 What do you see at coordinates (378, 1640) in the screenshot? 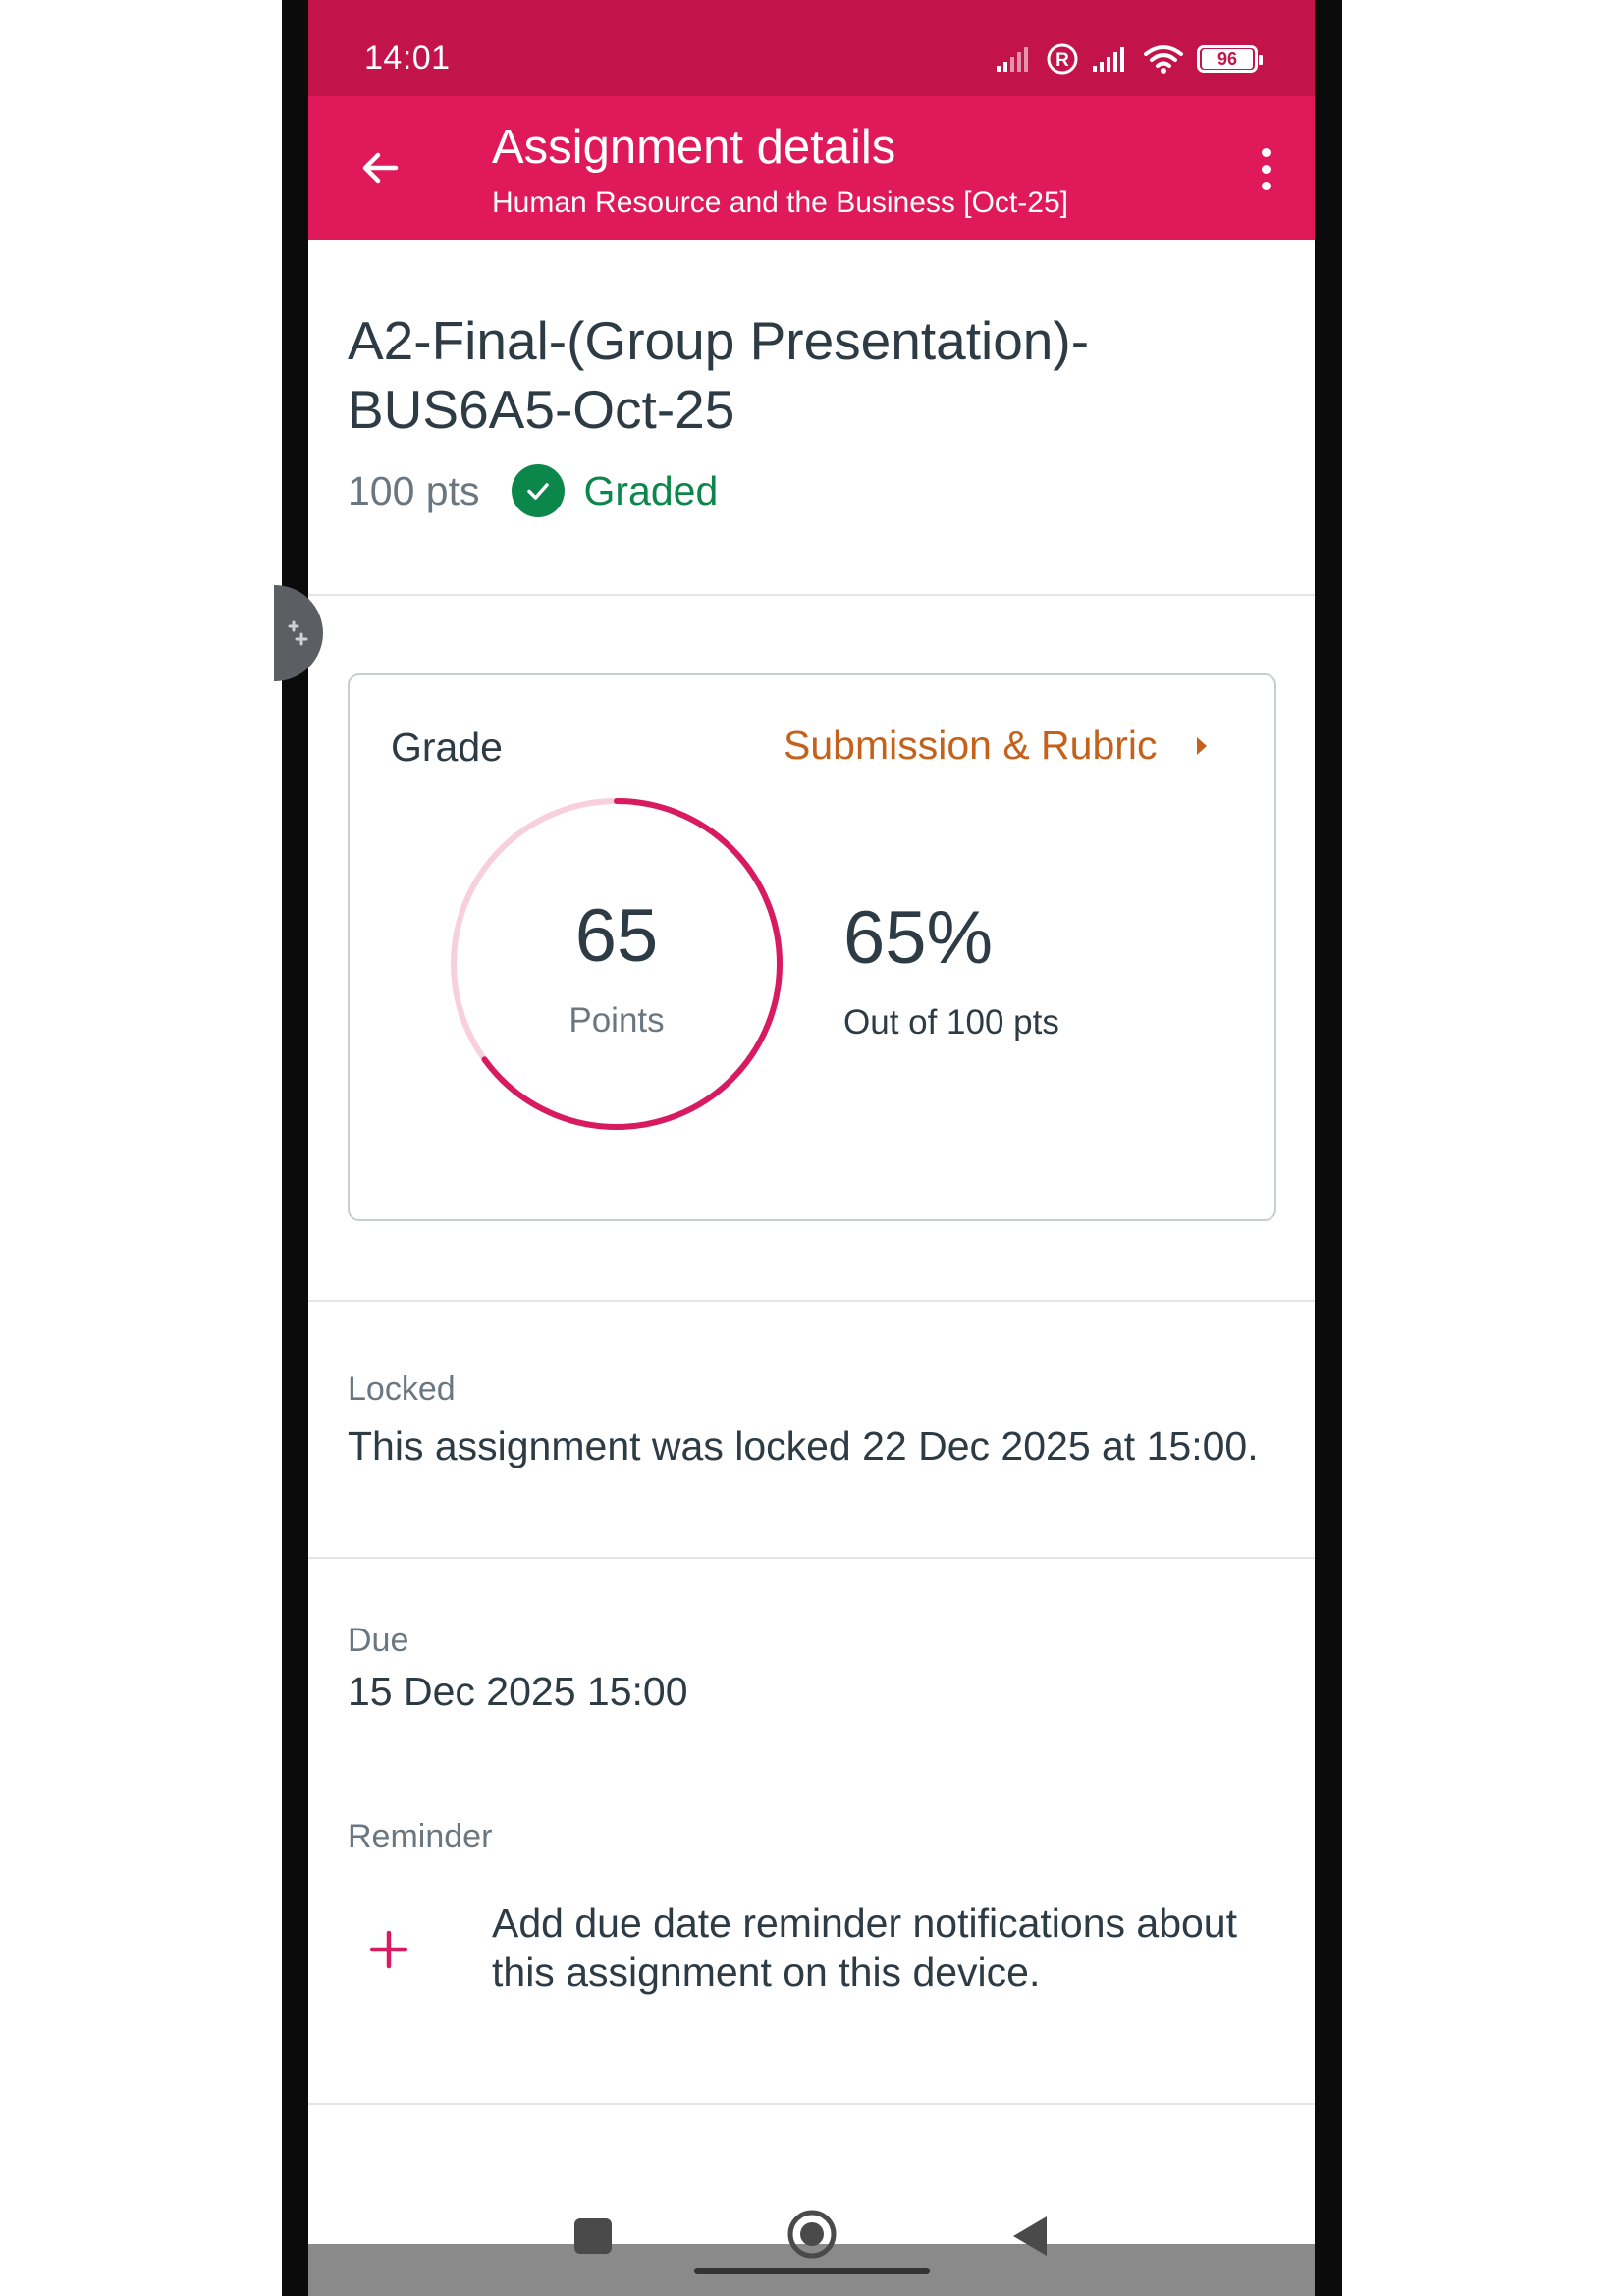
I see `due-label: Due` at bounding box center [378, 1640].